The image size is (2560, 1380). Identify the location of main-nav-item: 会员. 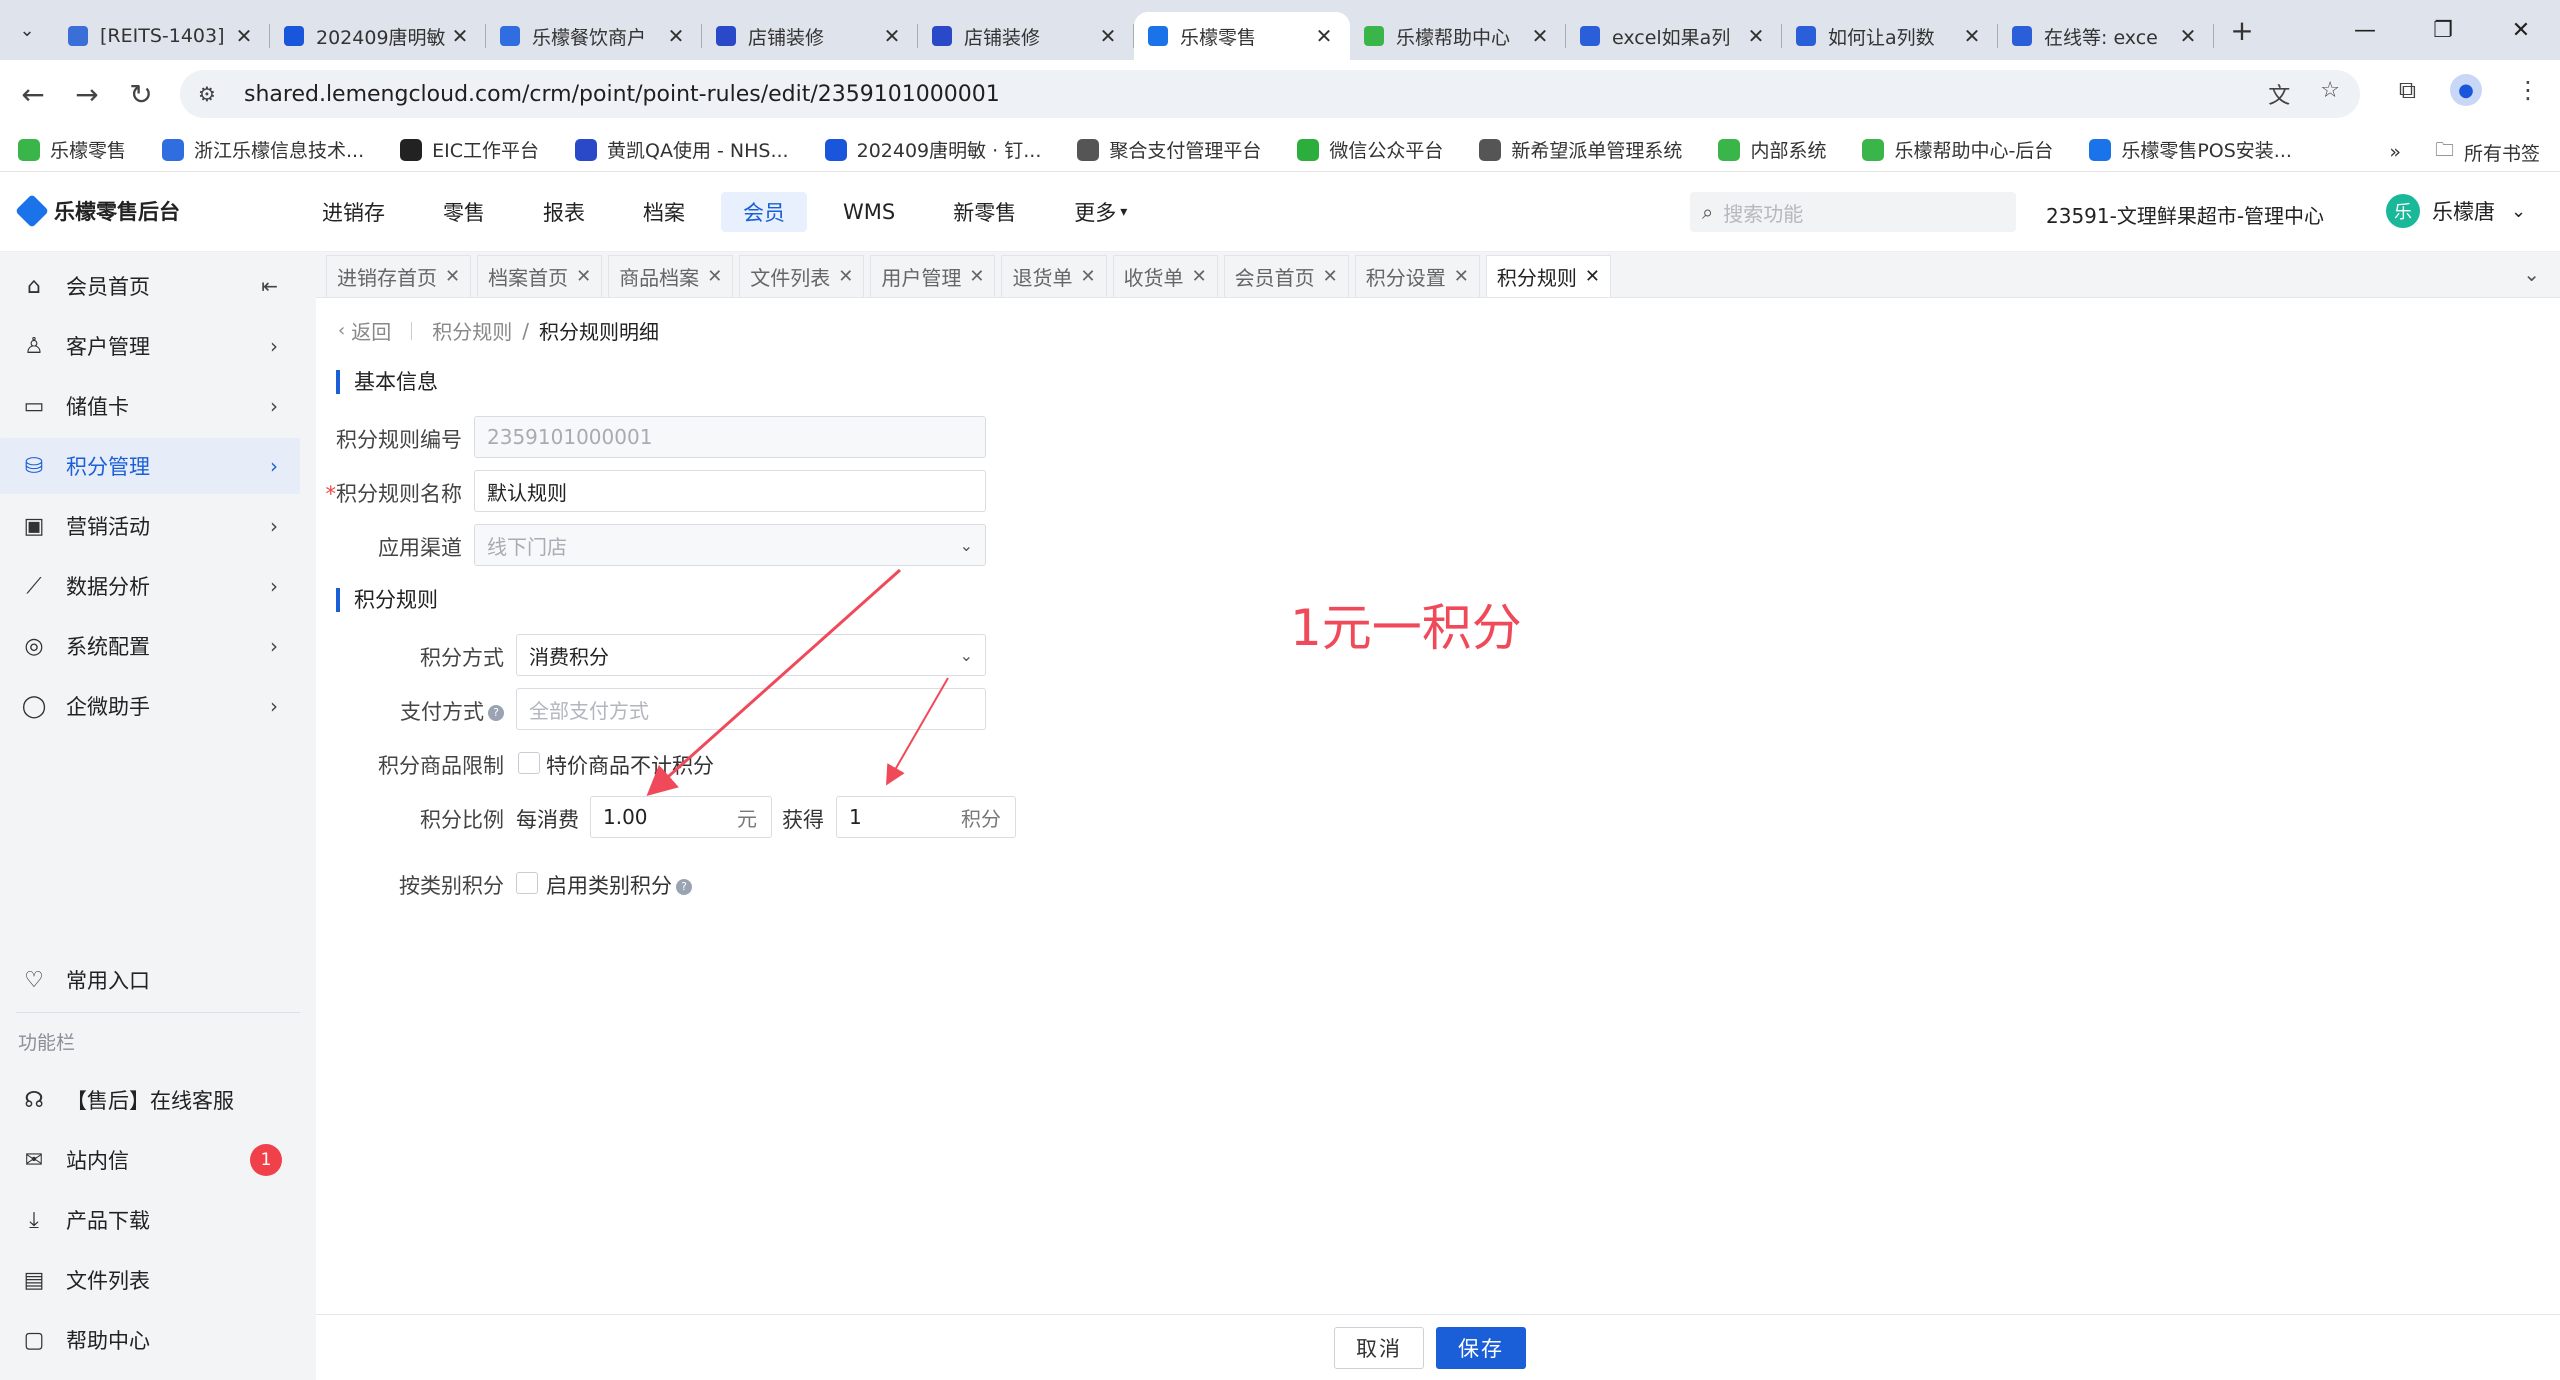
(764, 212).